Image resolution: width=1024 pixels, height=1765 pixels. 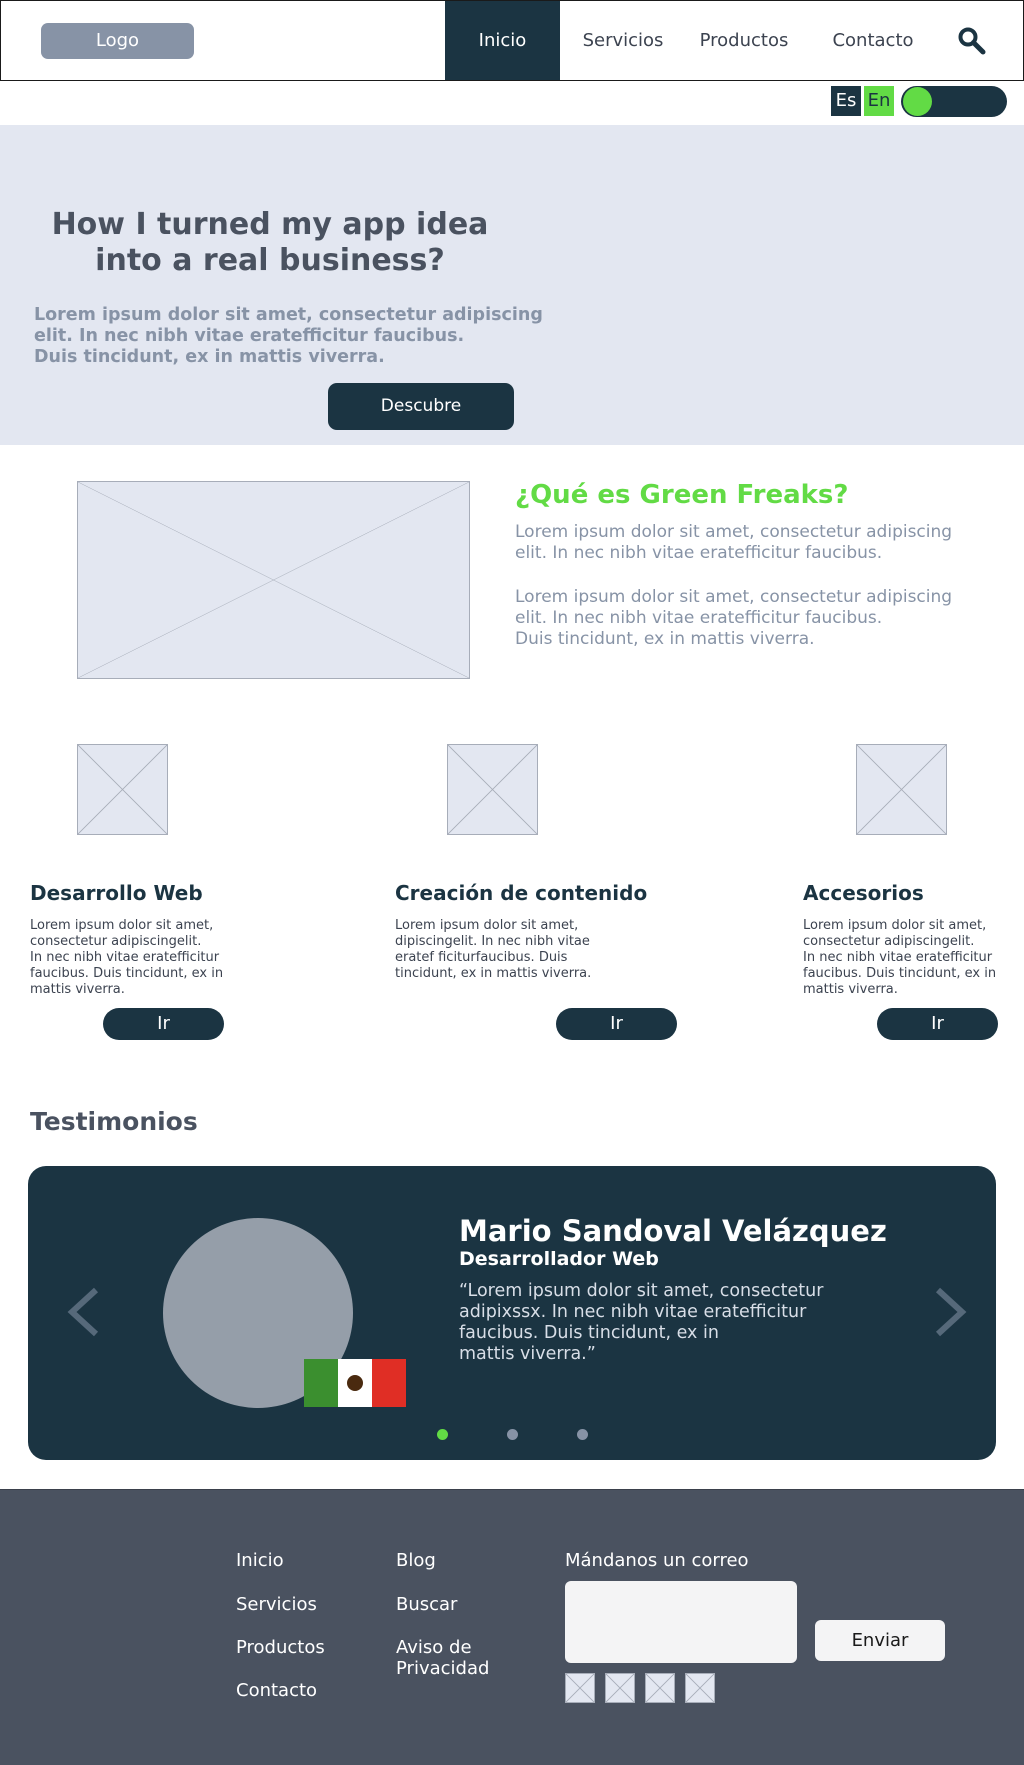 I want to click on footer-link-servicios: Servicios, so click(x=276, y=1604).